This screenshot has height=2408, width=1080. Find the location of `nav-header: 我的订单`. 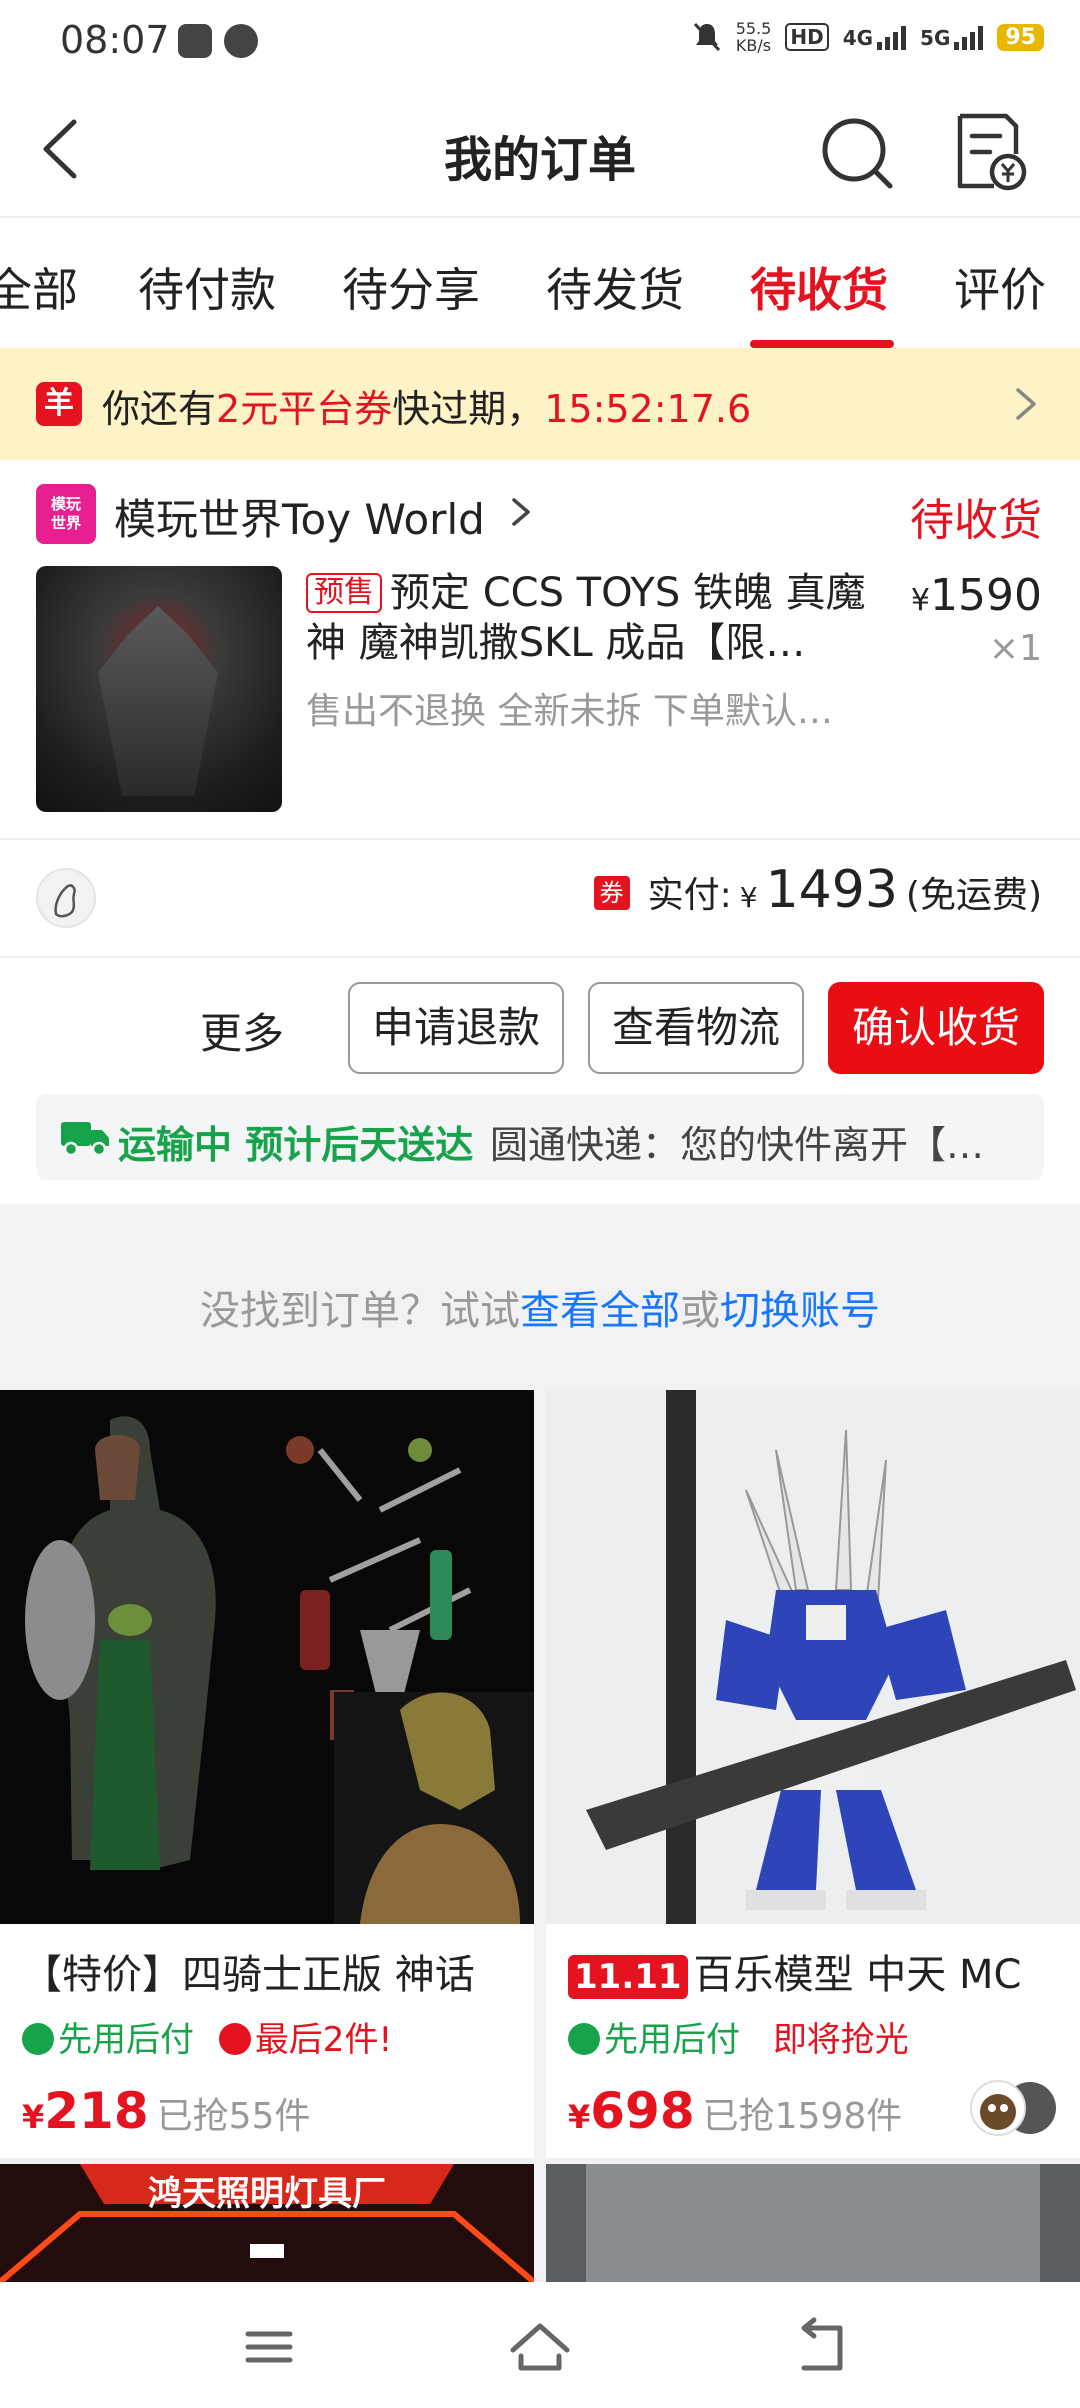

nav-header: 我的订单 is located at coordinates (540, 150).